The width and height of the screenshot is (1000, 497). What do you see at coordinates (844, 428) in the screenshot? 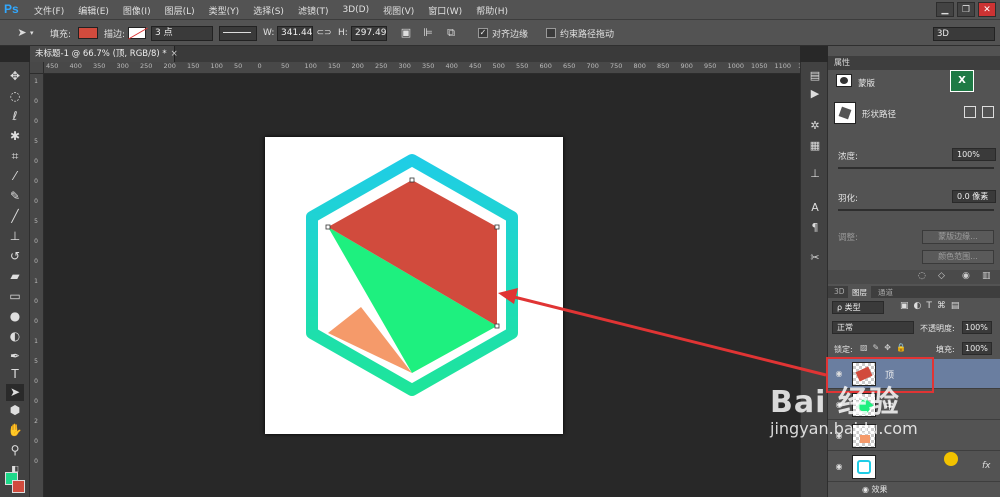
I see `watermark-url: jingyan.baidu.com` at bounding box center [844, 428].